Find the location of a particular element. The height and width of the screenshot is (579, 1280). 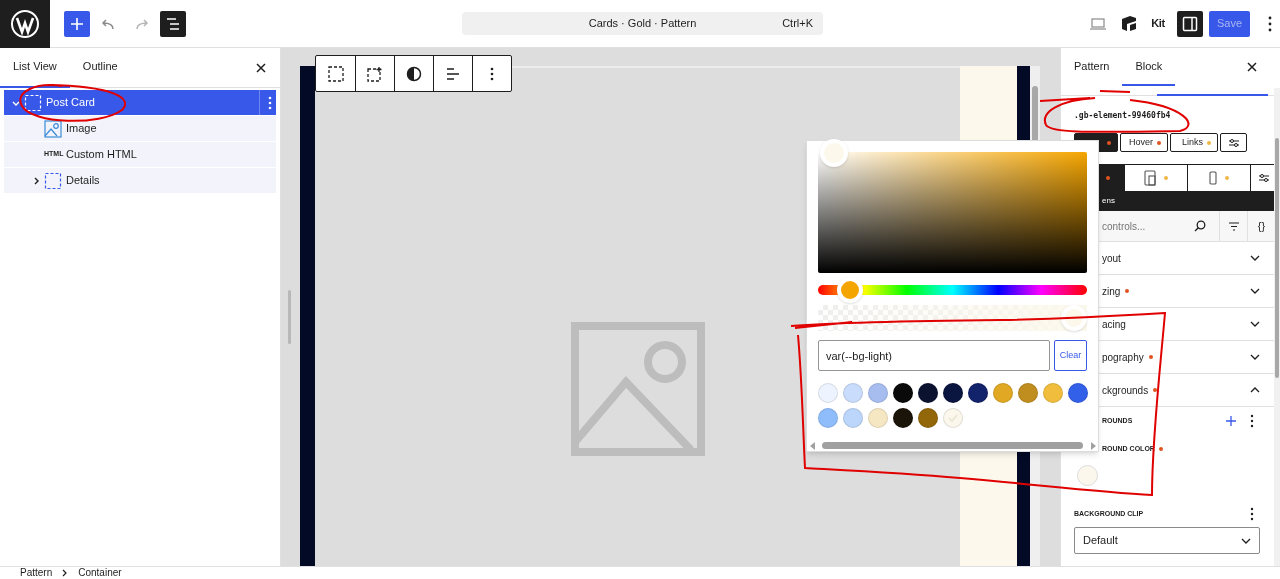

tree-item-label: Custom HTML is located at coordinates (101, 155).